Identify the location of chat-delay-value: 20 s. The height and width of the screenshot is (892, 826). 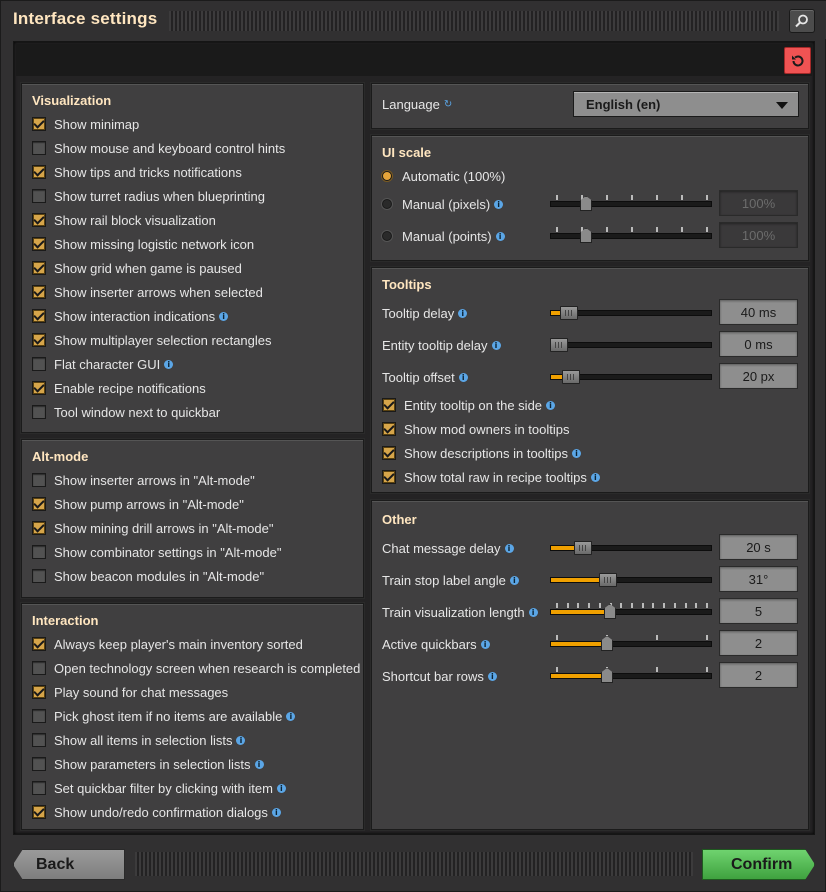
(758, 547).